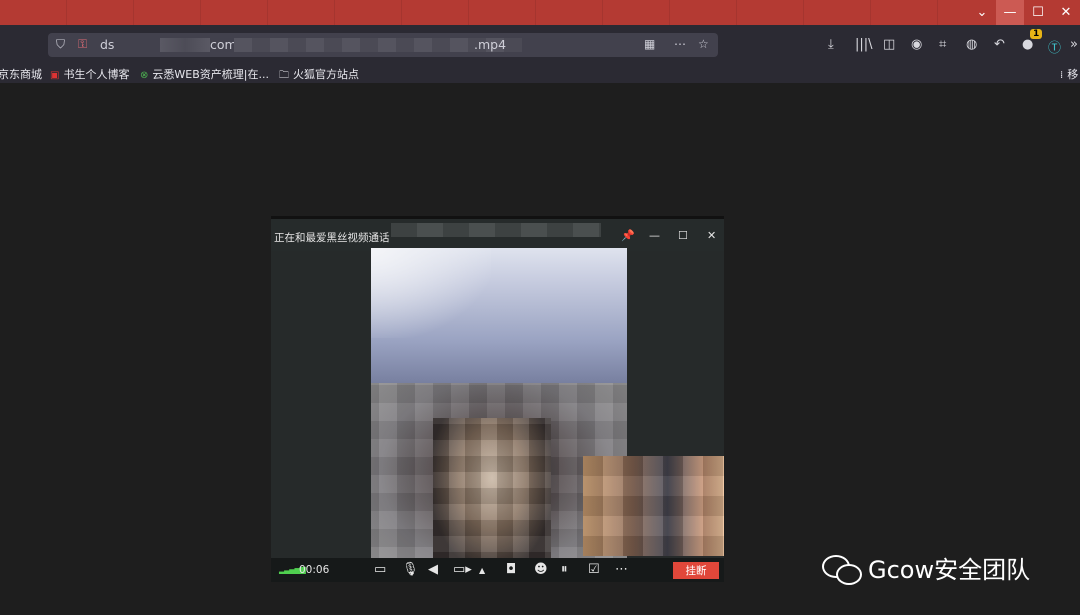 Image resolution: width=1080 pixels, height=615 pixels. I want to click on qr-code-icon: ▦, so click(649, 44).